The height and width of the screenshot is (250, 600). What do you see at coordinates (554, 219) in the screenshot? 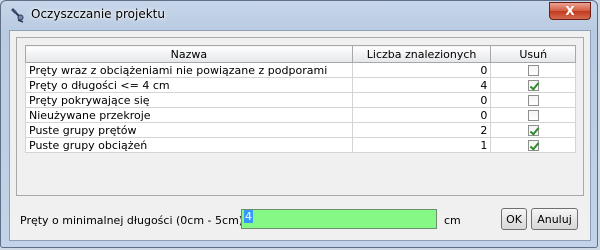
I see `cancel-button: Anuluj` at bounding box center [554, 219].